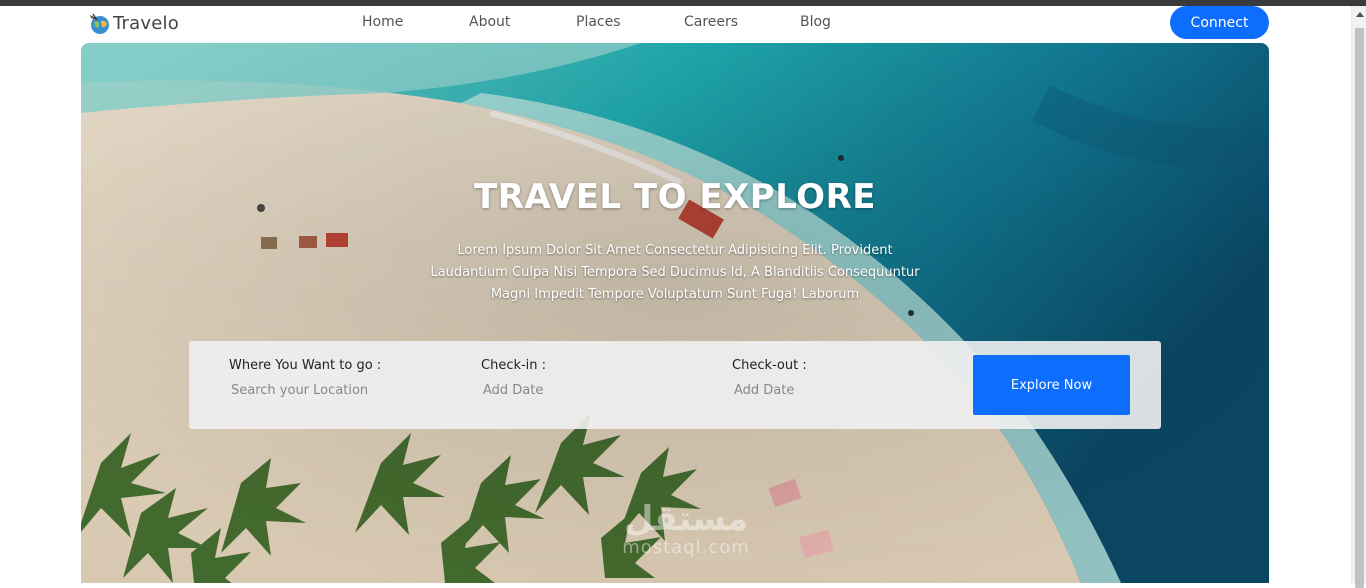  What do you see at coordinates (686, 547) in the screenshot?
I see `watermark-latin: mostaql.com` at bounding box center [686, 547].